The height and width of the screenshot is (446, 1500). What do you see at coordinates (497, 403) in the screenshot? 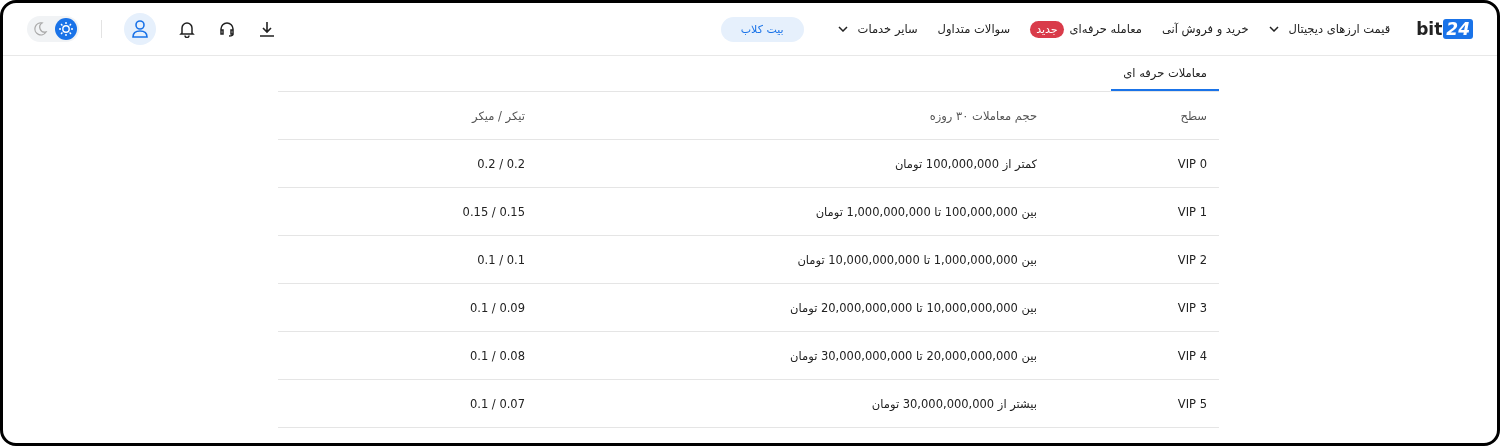
I see `table-cell-text: 0.07 / 0.1` at bounding box center [497, 403].